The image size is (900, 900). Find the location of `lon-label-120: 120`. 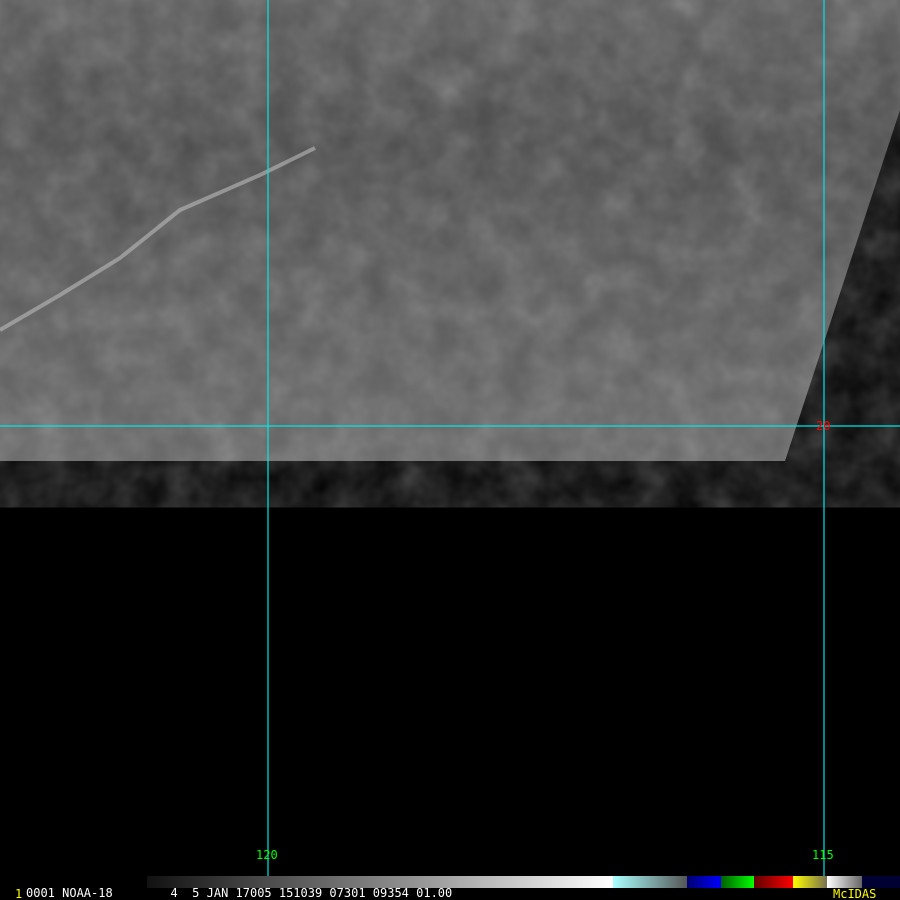

lon-label-120: 120 is located at coordinates (267, 855).